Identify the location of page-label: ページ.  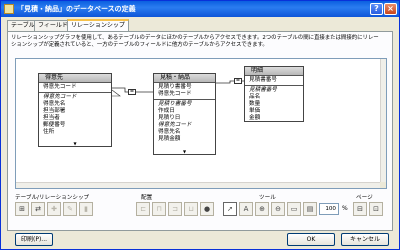
(364, 198).